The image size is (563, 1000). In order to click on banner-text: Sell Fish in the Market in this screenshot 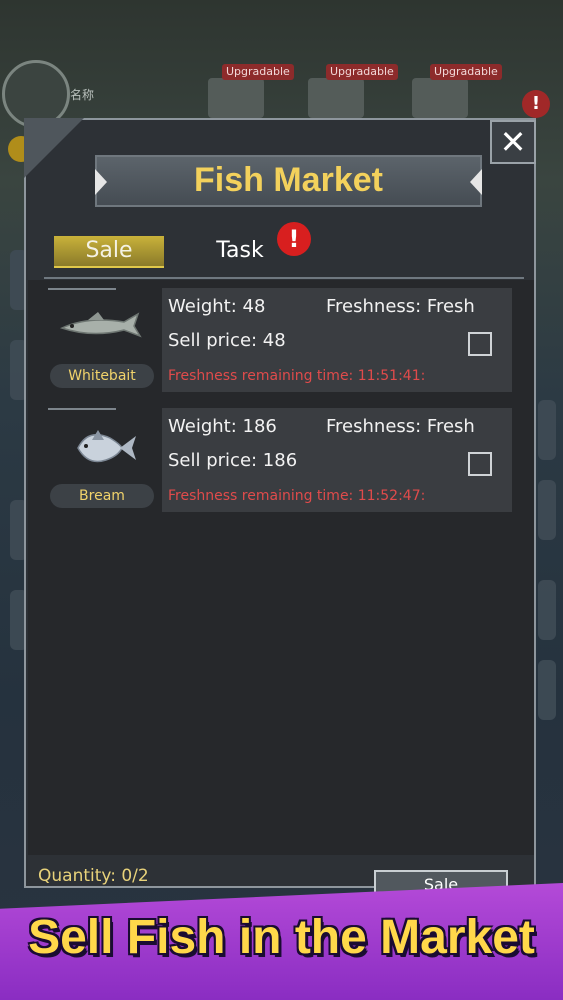, I will do `click(281, 937)`.